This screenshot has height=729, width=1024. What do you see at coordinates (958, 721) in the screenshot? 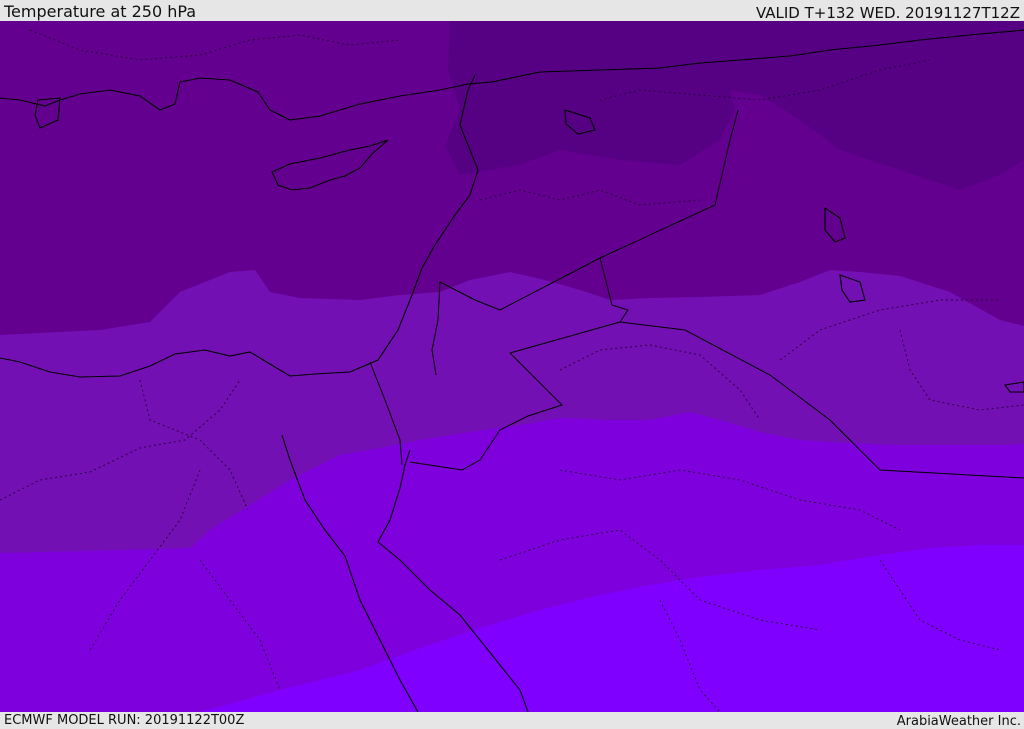
I see `credit-label: ArabiaWeather Inc.` at bounding box center [958, 721].